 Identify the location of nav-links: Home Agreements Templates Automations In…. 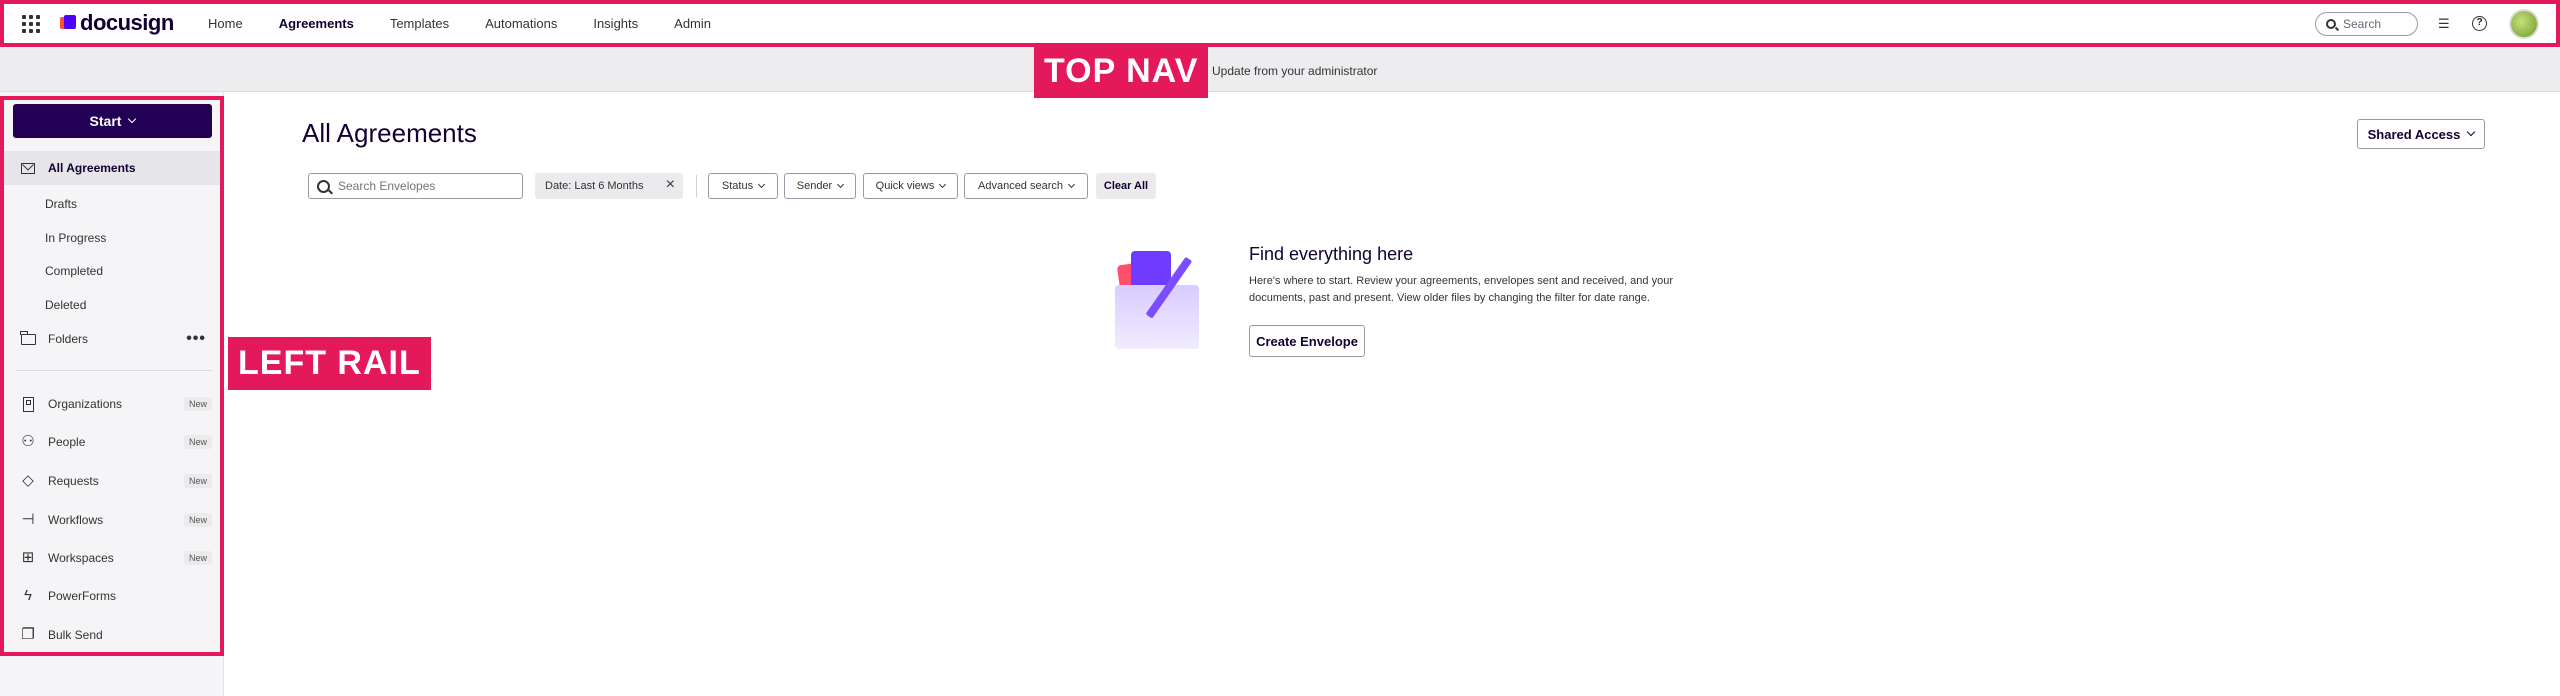
(459, 25).